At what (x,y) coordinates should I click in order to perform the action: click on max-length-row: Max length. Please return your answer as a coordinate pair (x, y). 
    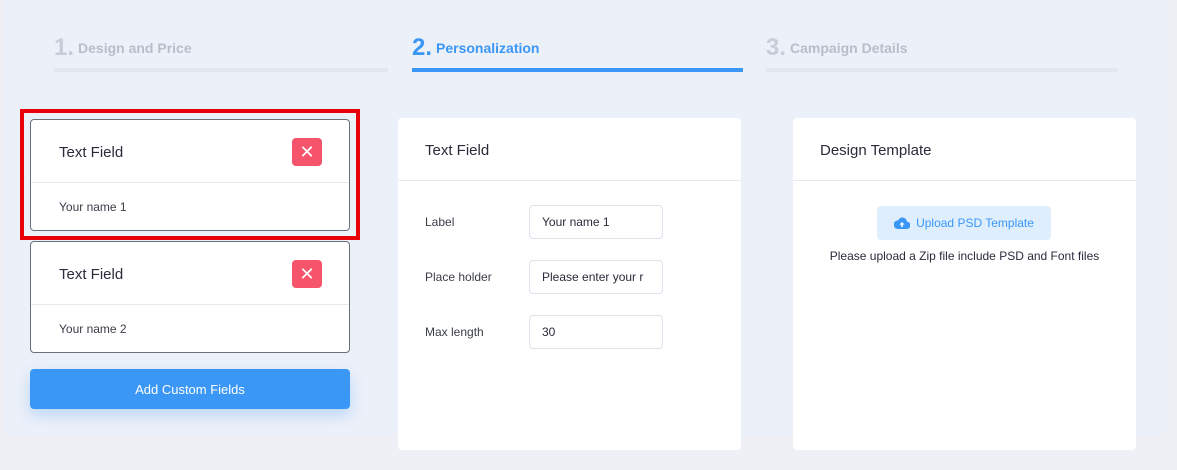
    Looking at the image, I should click on (585, 332).